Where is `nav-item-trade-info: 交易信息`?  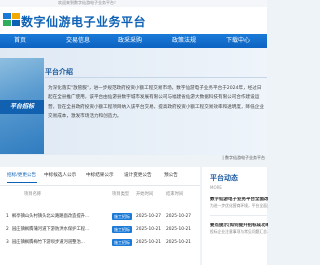
nav-item-trade-info: 交易信息 is located at coordinates (78, 41).